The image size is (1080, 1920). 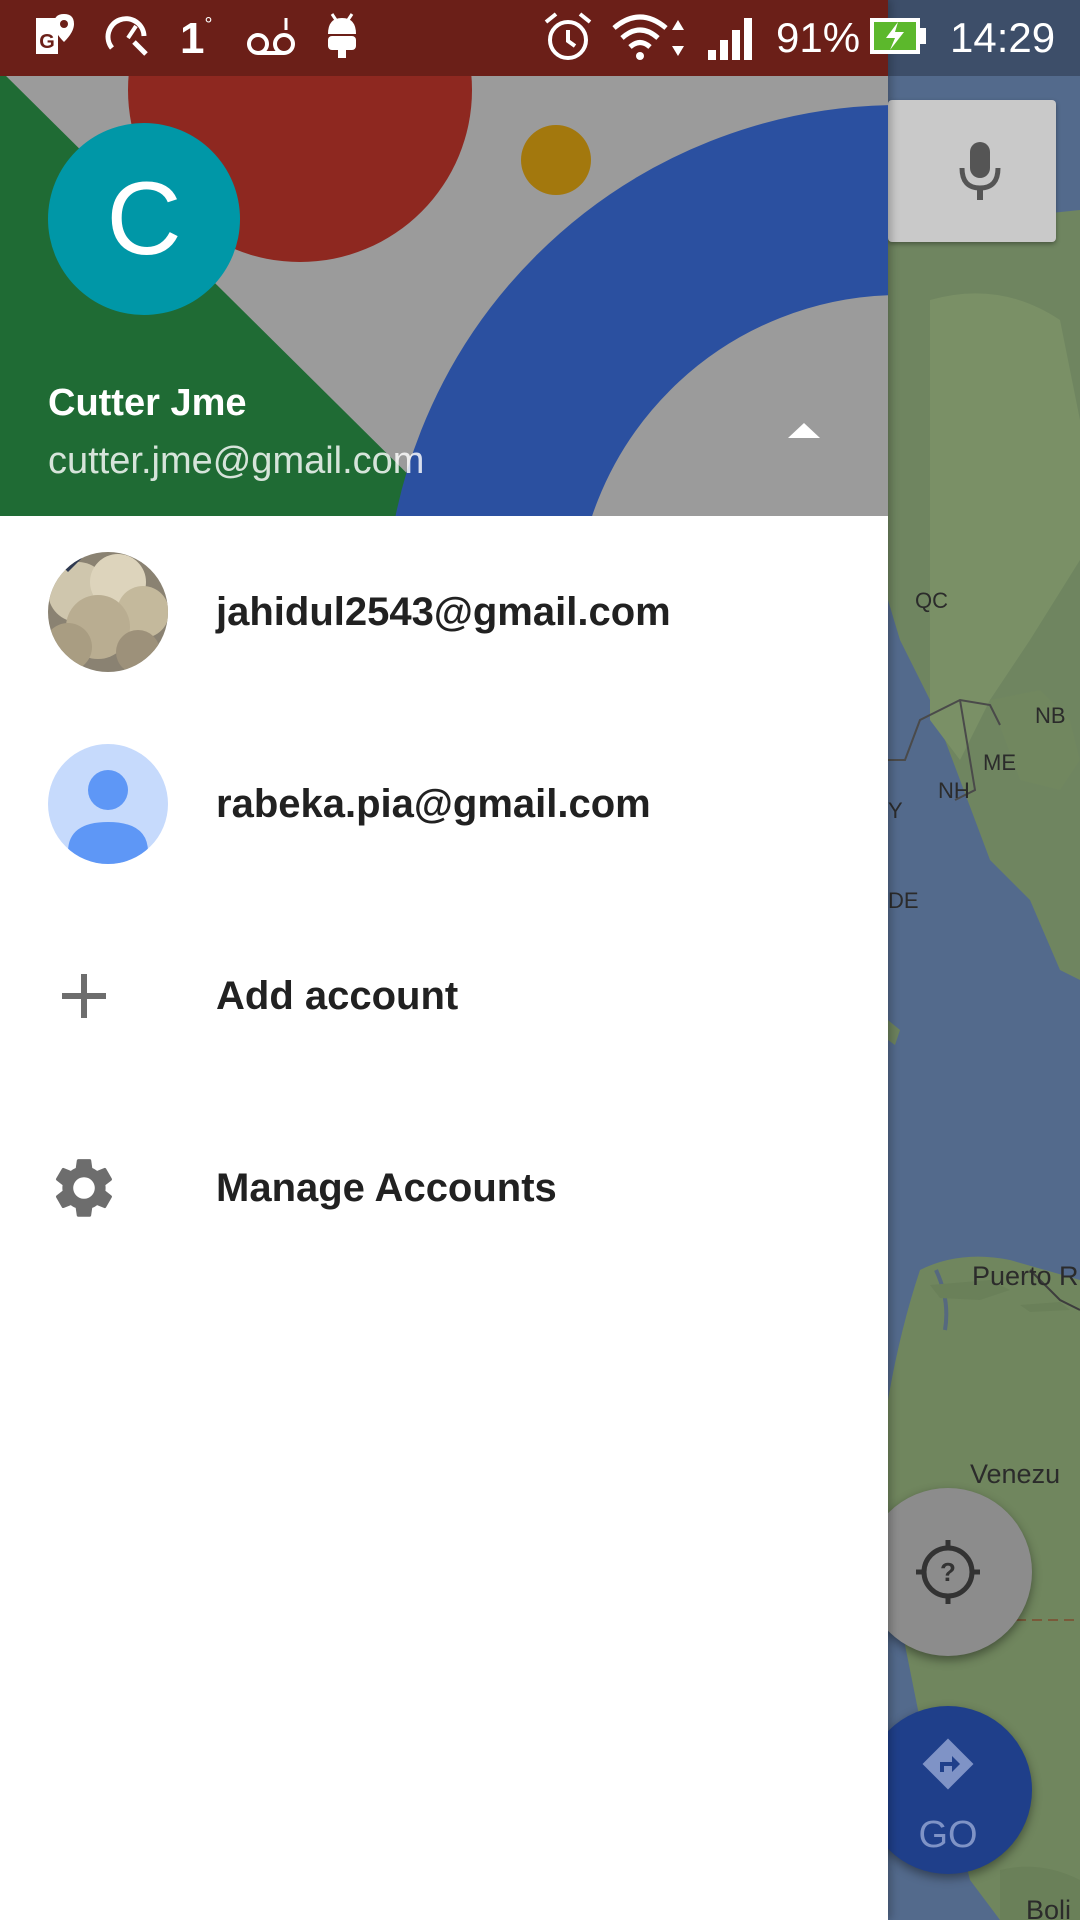 I want to click on microphone-icon, so click(x=980, y=171).